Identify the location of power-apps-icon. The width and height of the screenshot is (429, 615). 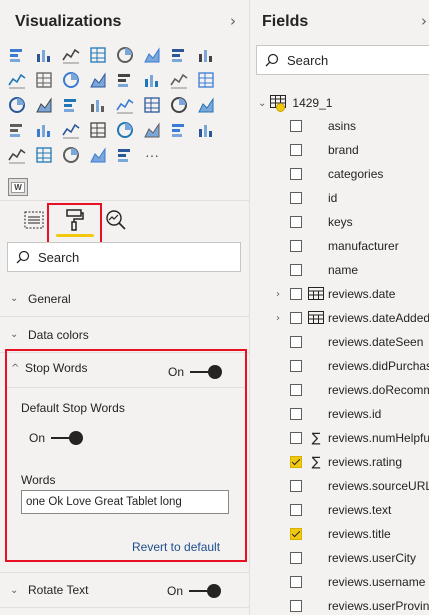
(98, 155).